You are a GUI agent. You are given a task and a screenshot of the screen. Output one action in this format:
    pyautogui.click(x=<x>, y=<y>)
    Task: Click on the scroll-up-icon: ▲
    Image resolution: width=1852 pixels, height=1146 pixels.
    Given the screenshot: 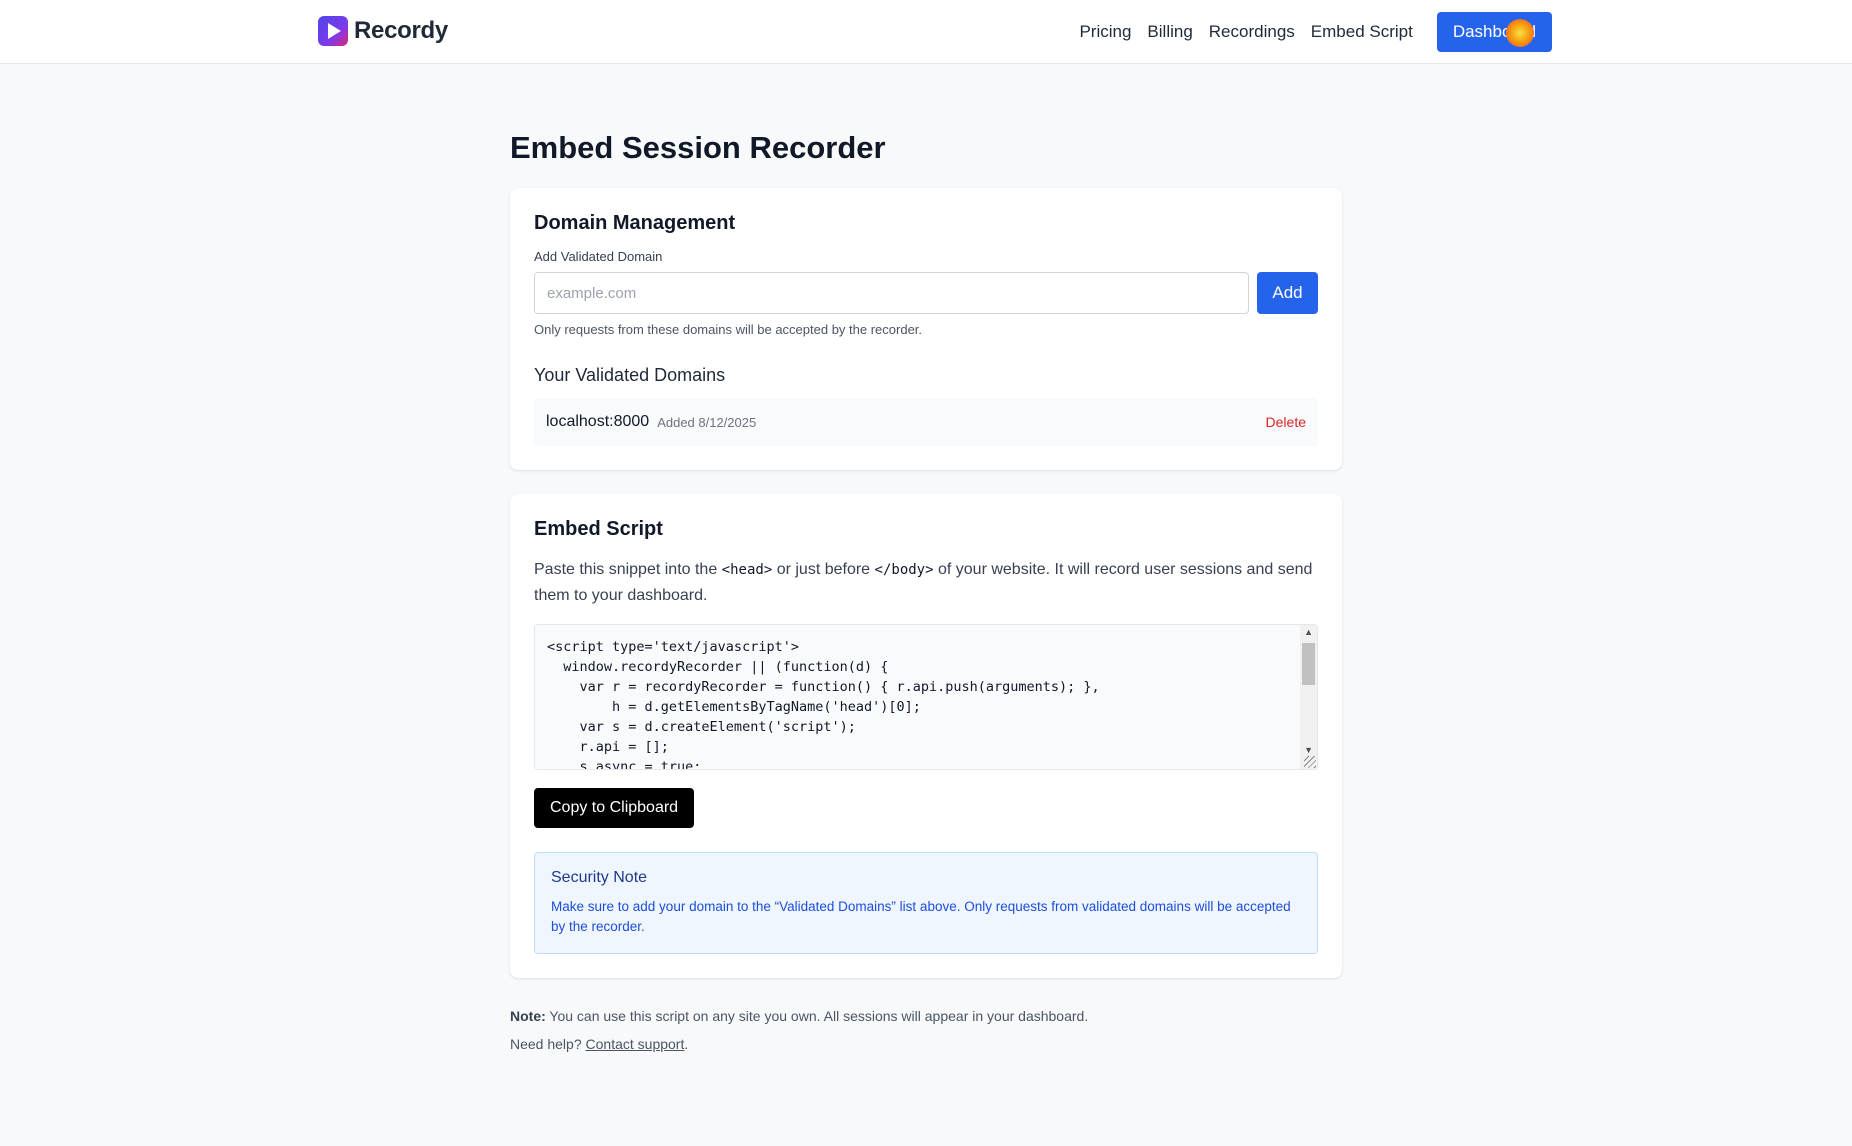 What is the action you would take?
    pyautogui.click(x=1308, y=632)
    